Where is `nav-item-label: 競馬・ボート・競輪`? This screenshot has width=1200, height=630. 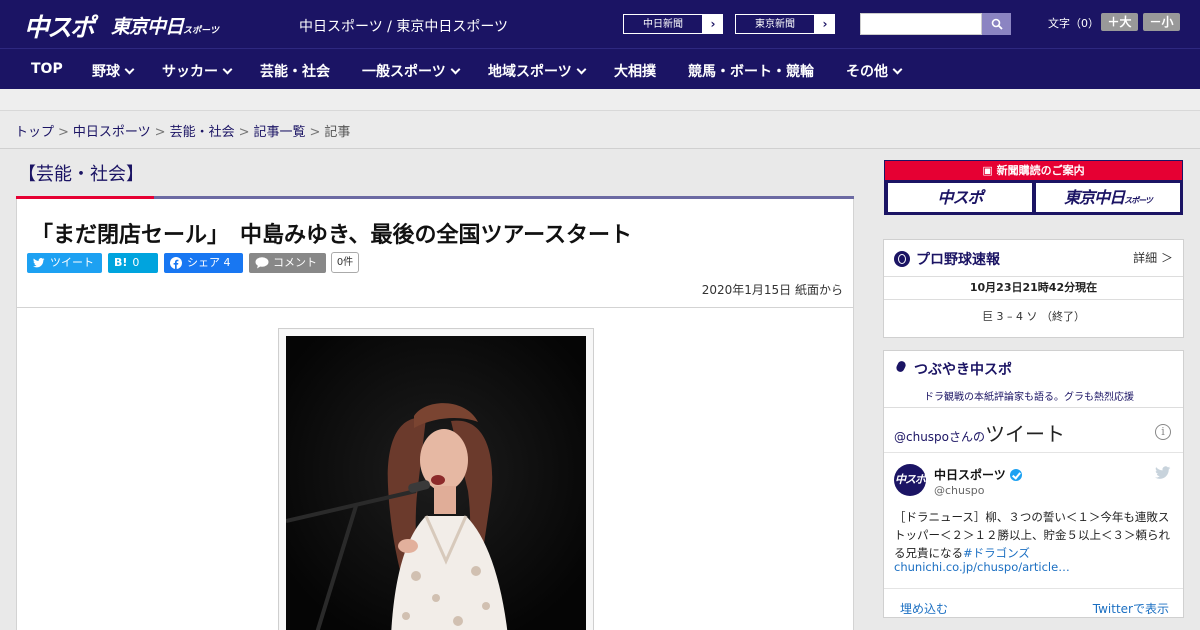 nav-item-label: 競馬・ボート・競輪 is located at coordinates (751, 72).